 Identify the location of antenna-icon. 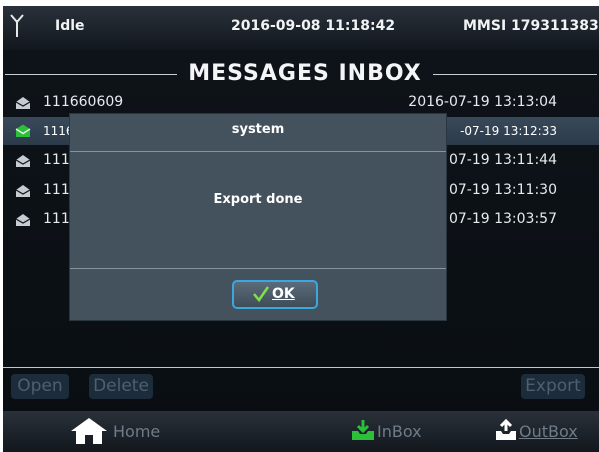
(17, 25).